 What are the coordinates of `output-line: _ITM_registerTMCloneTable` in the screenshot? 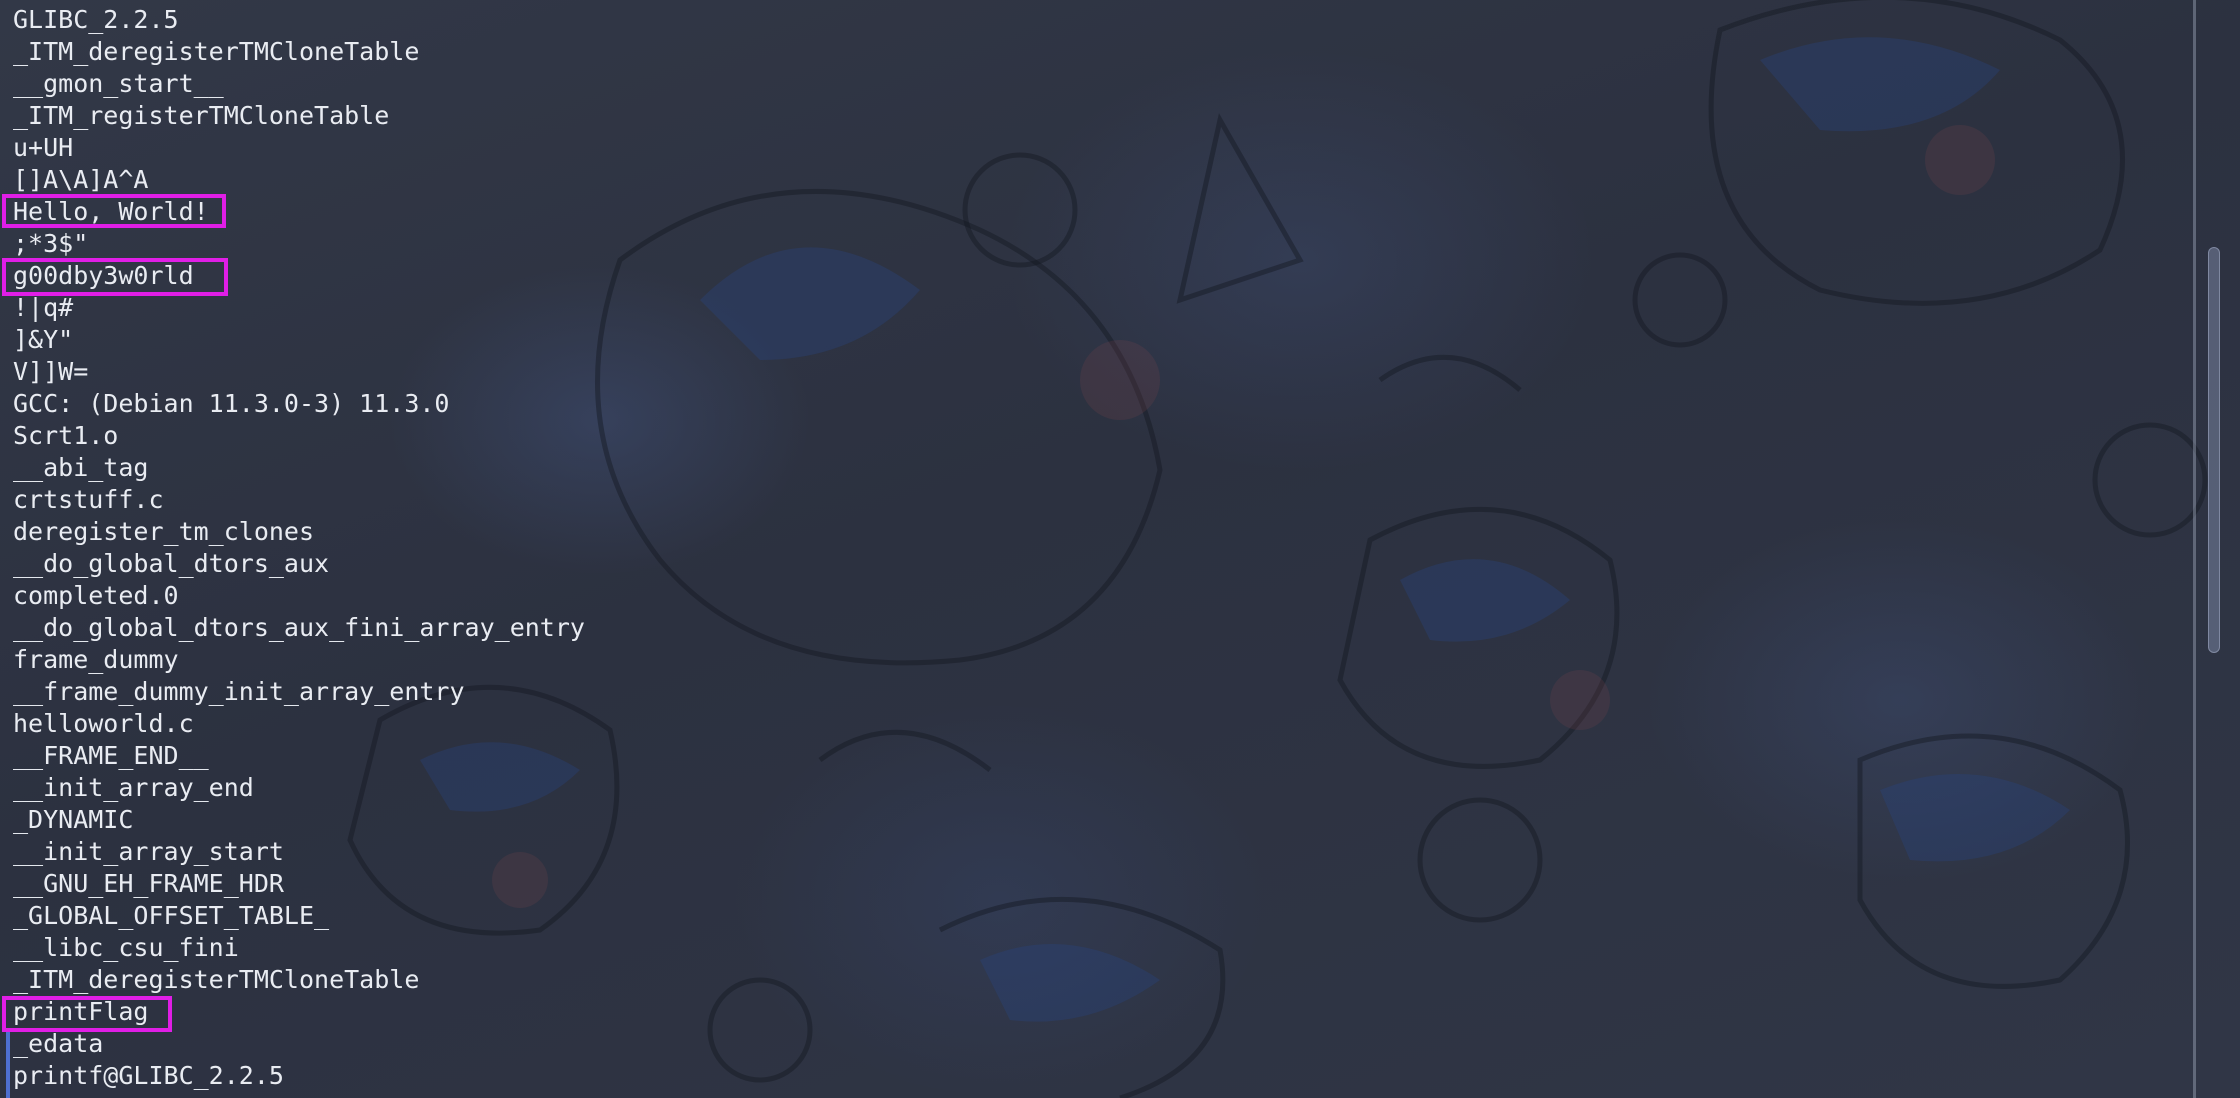 It's located at (201, 115).